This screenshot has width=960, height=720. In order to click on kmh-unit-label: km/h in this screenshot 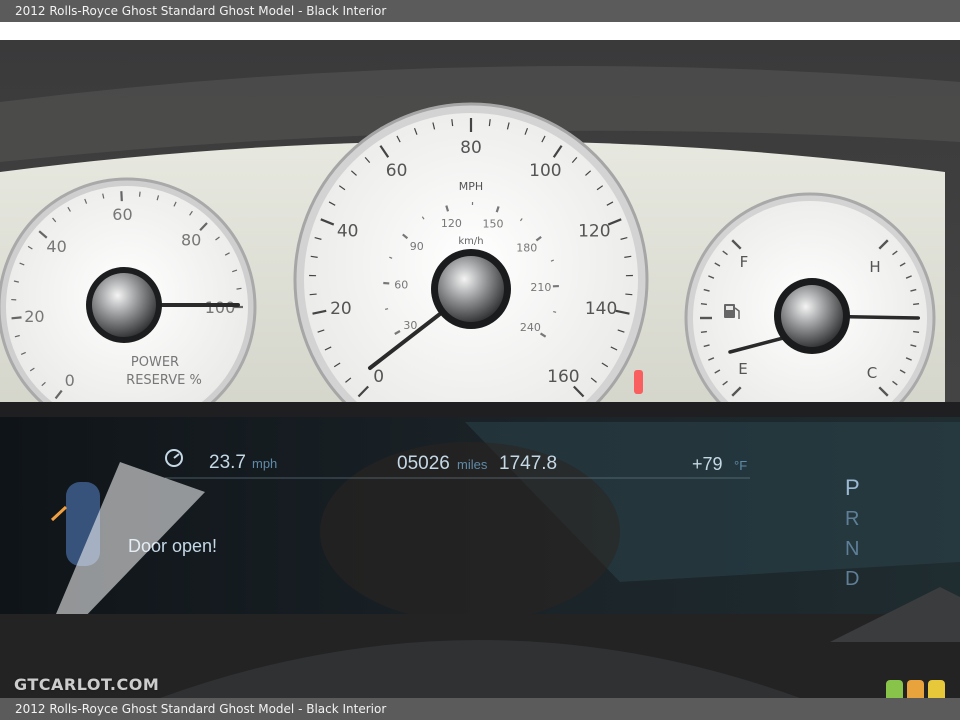, I will do `click(470, 241)`.